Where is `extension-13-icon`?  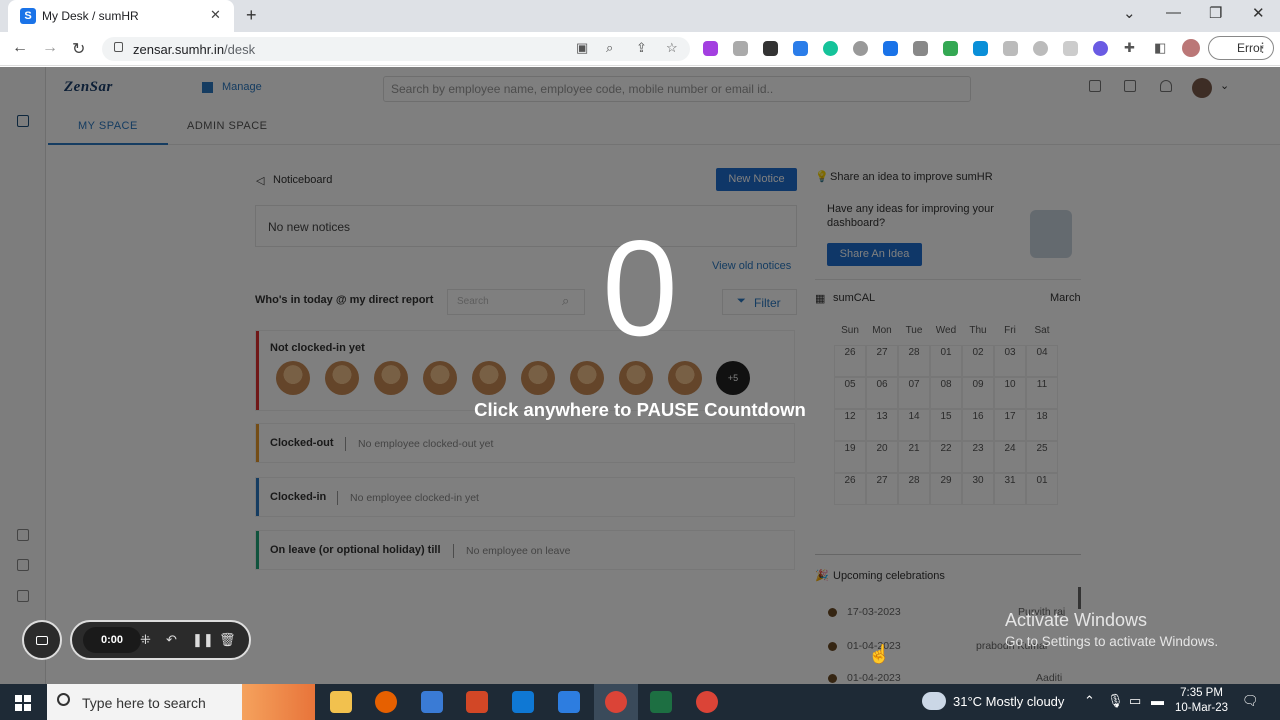
extension-13-icon is located at coordinates (1070, 48).